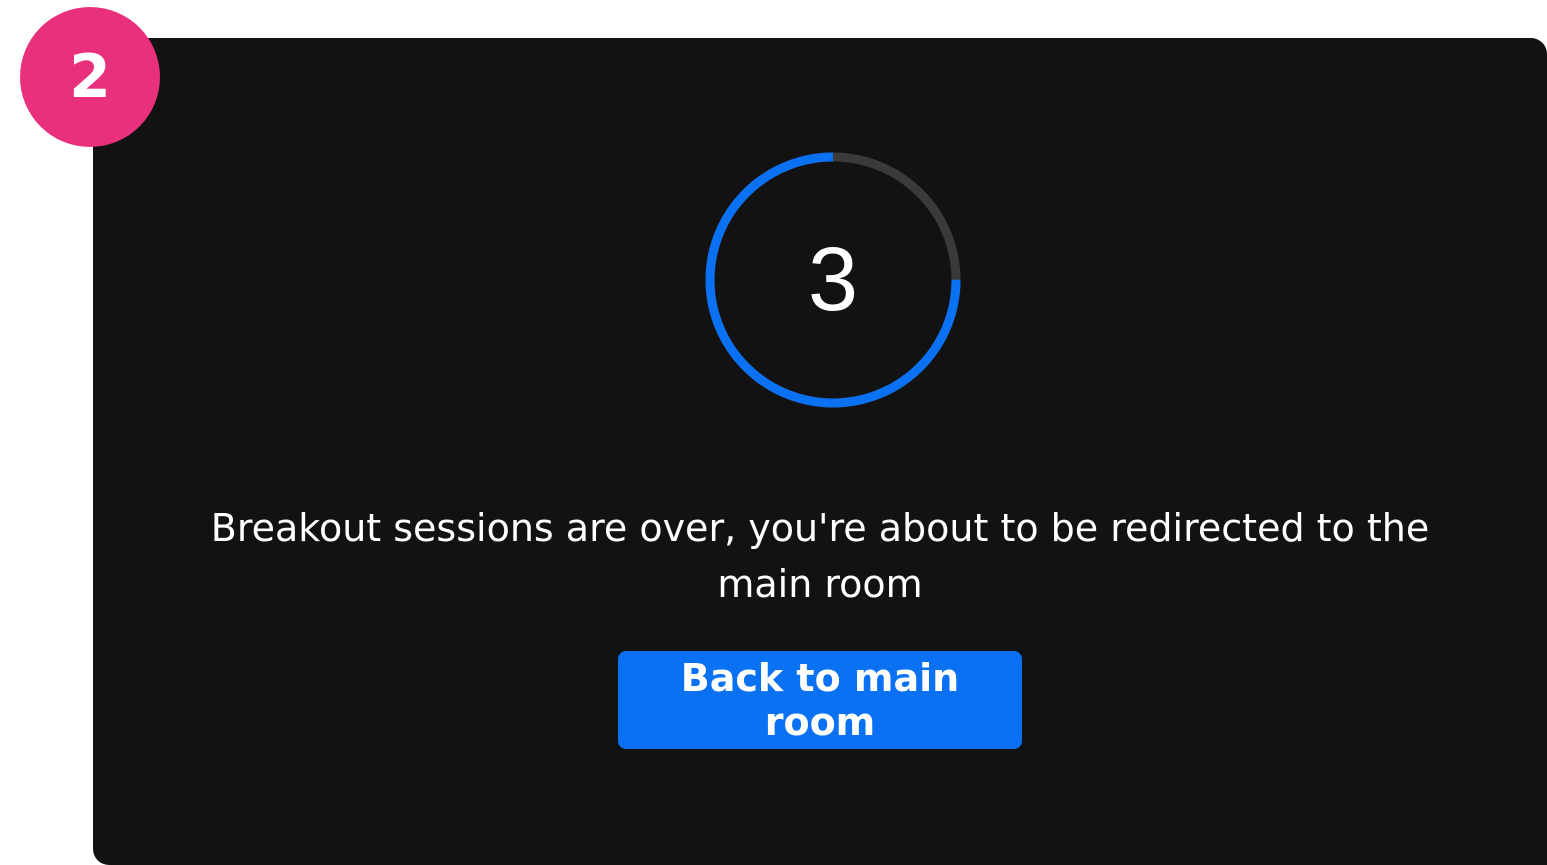 The image size is (1547, 865). Describe the element at coordinates (820, 700) in the screenshot. I see `back-to-main-room-button: Back to main room` at that location.